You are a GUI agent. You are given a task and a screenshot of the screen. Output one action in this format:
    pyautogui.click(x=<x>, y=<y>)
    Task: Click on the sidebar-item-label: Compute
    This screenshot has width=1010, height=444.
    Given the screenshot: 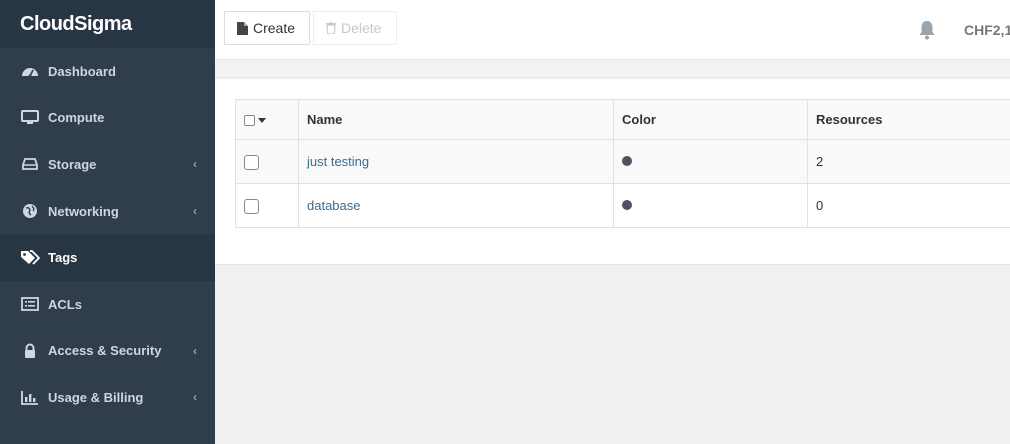 What is the action you would take?
    pyautogui.click(x=76, y=118)
    